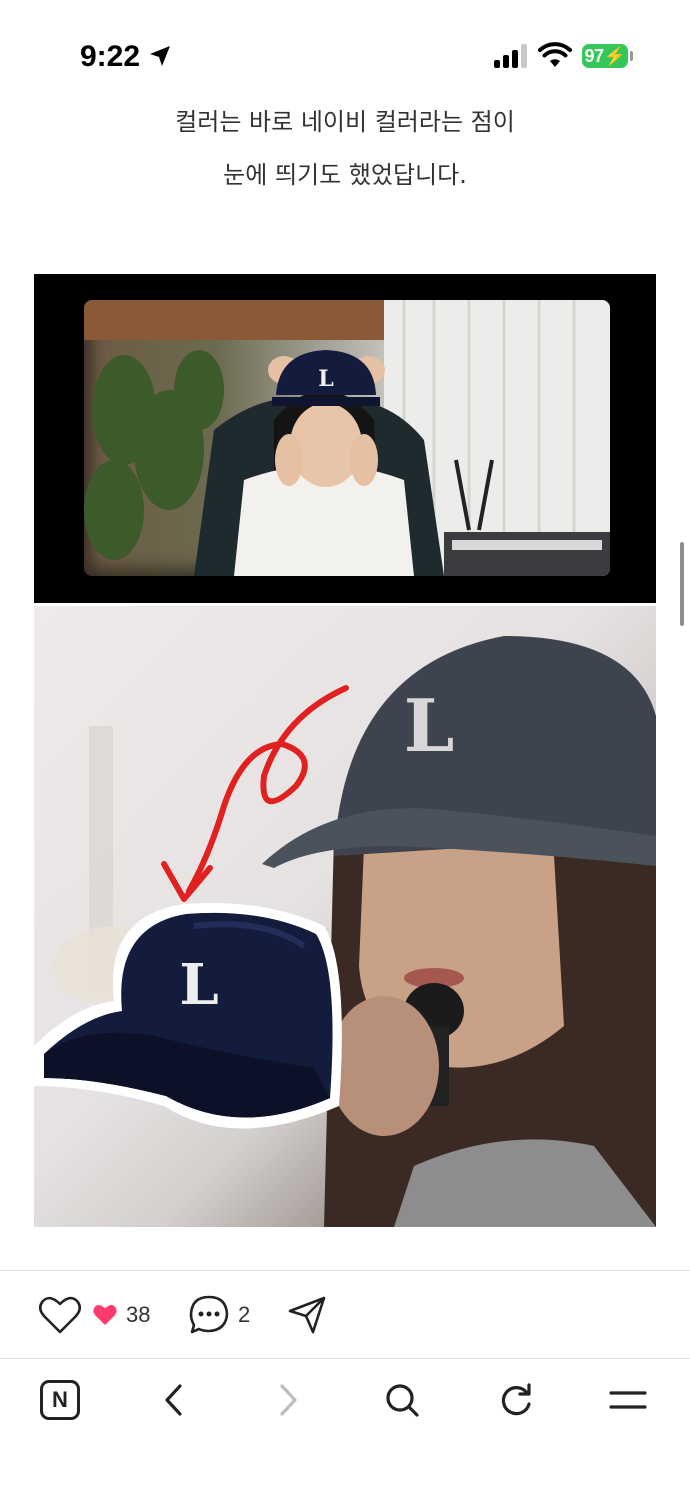  What do you see at coordinates (345, 149) in the screenshot?
I see `article-text: 컬러는 바로 네이비 컬러라는 점이 눈에 띄기도 했었답니다.` at bounding box center [345, 149].